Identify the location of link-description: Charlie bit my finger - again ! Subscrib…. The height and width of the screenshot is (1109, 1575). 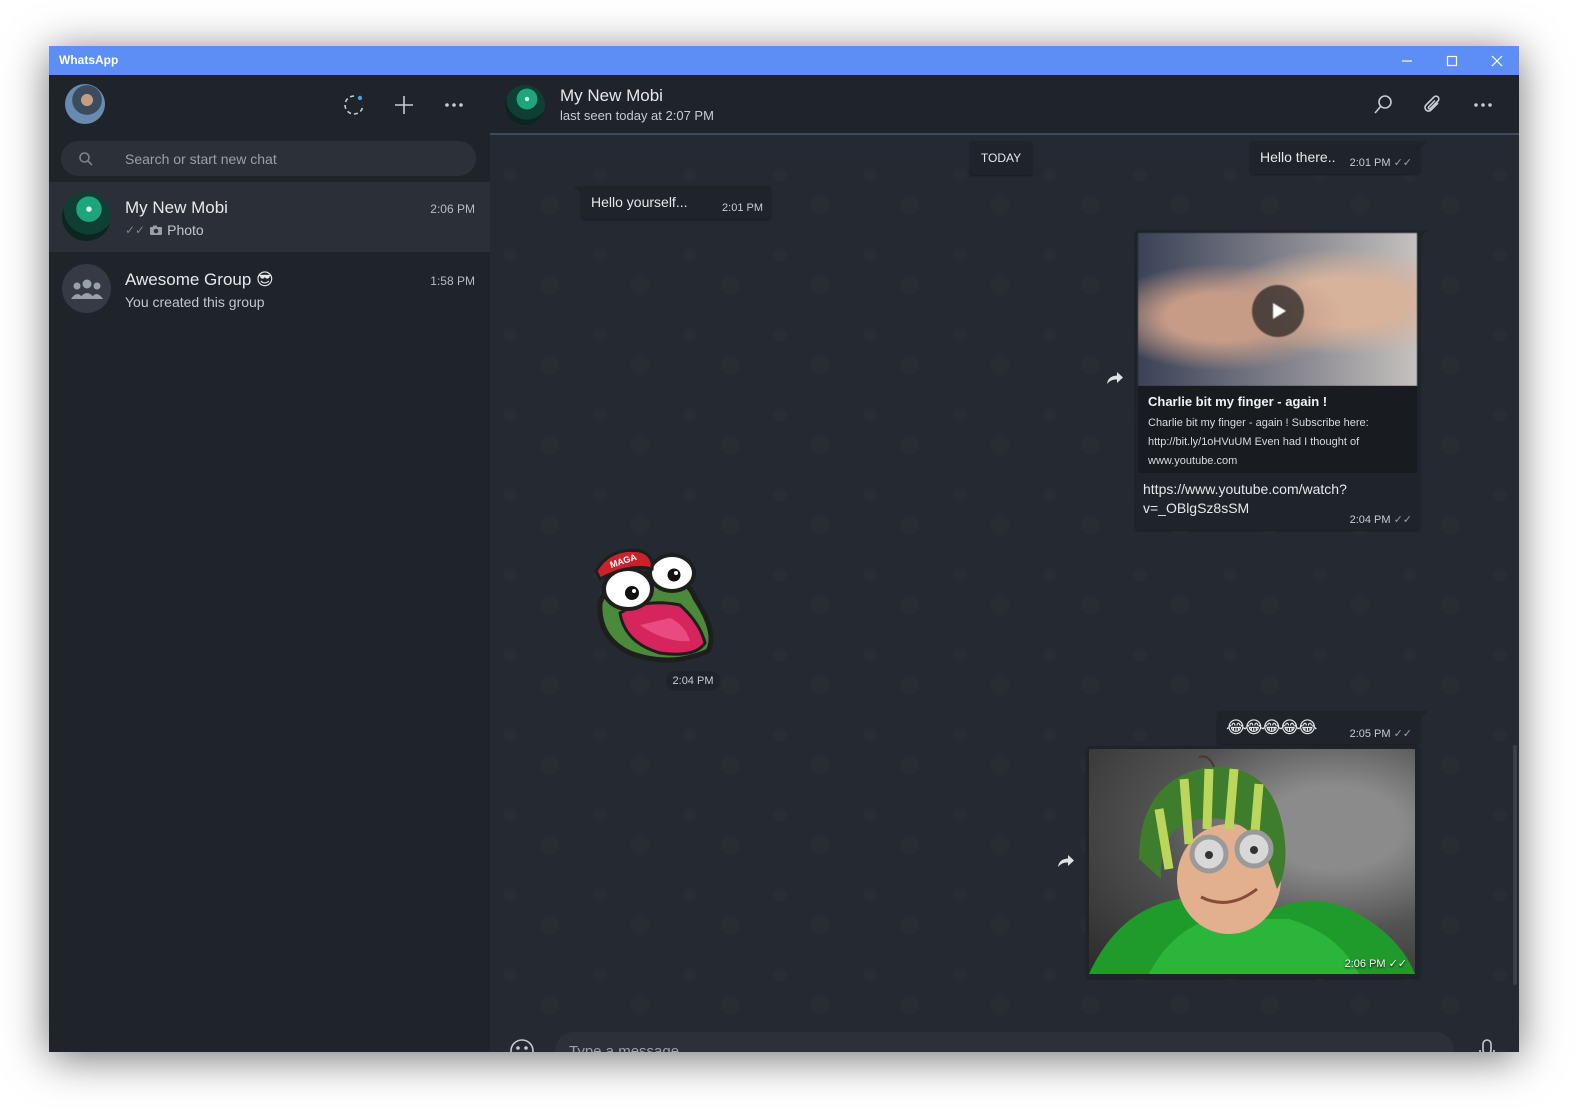
(1279, 442).